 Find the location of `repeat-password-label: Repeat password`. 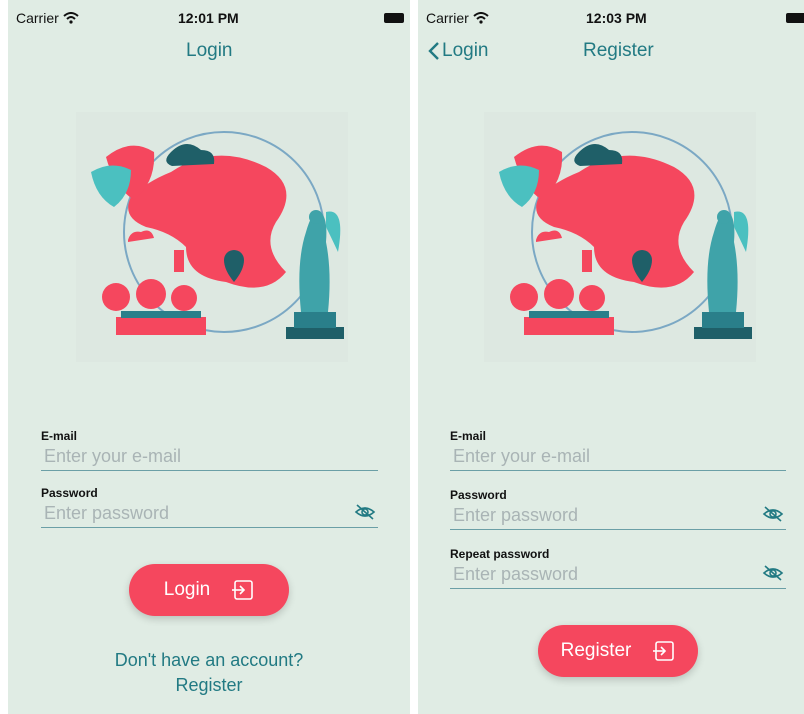

repeat-password-label: Repeat password is located at coordinates (500, 554).